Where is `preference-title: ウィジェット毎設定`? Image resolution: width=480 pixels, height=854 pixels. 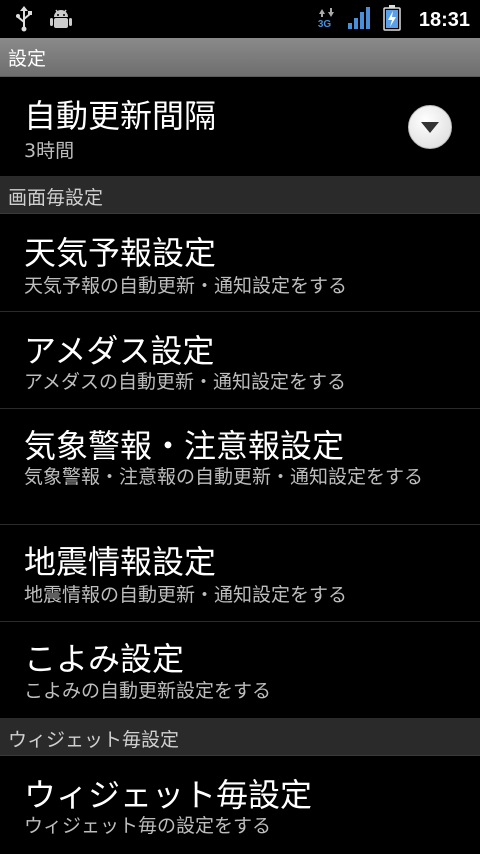 preference-title: ウィジェット毎設定 is located at coordinates (168, 795).